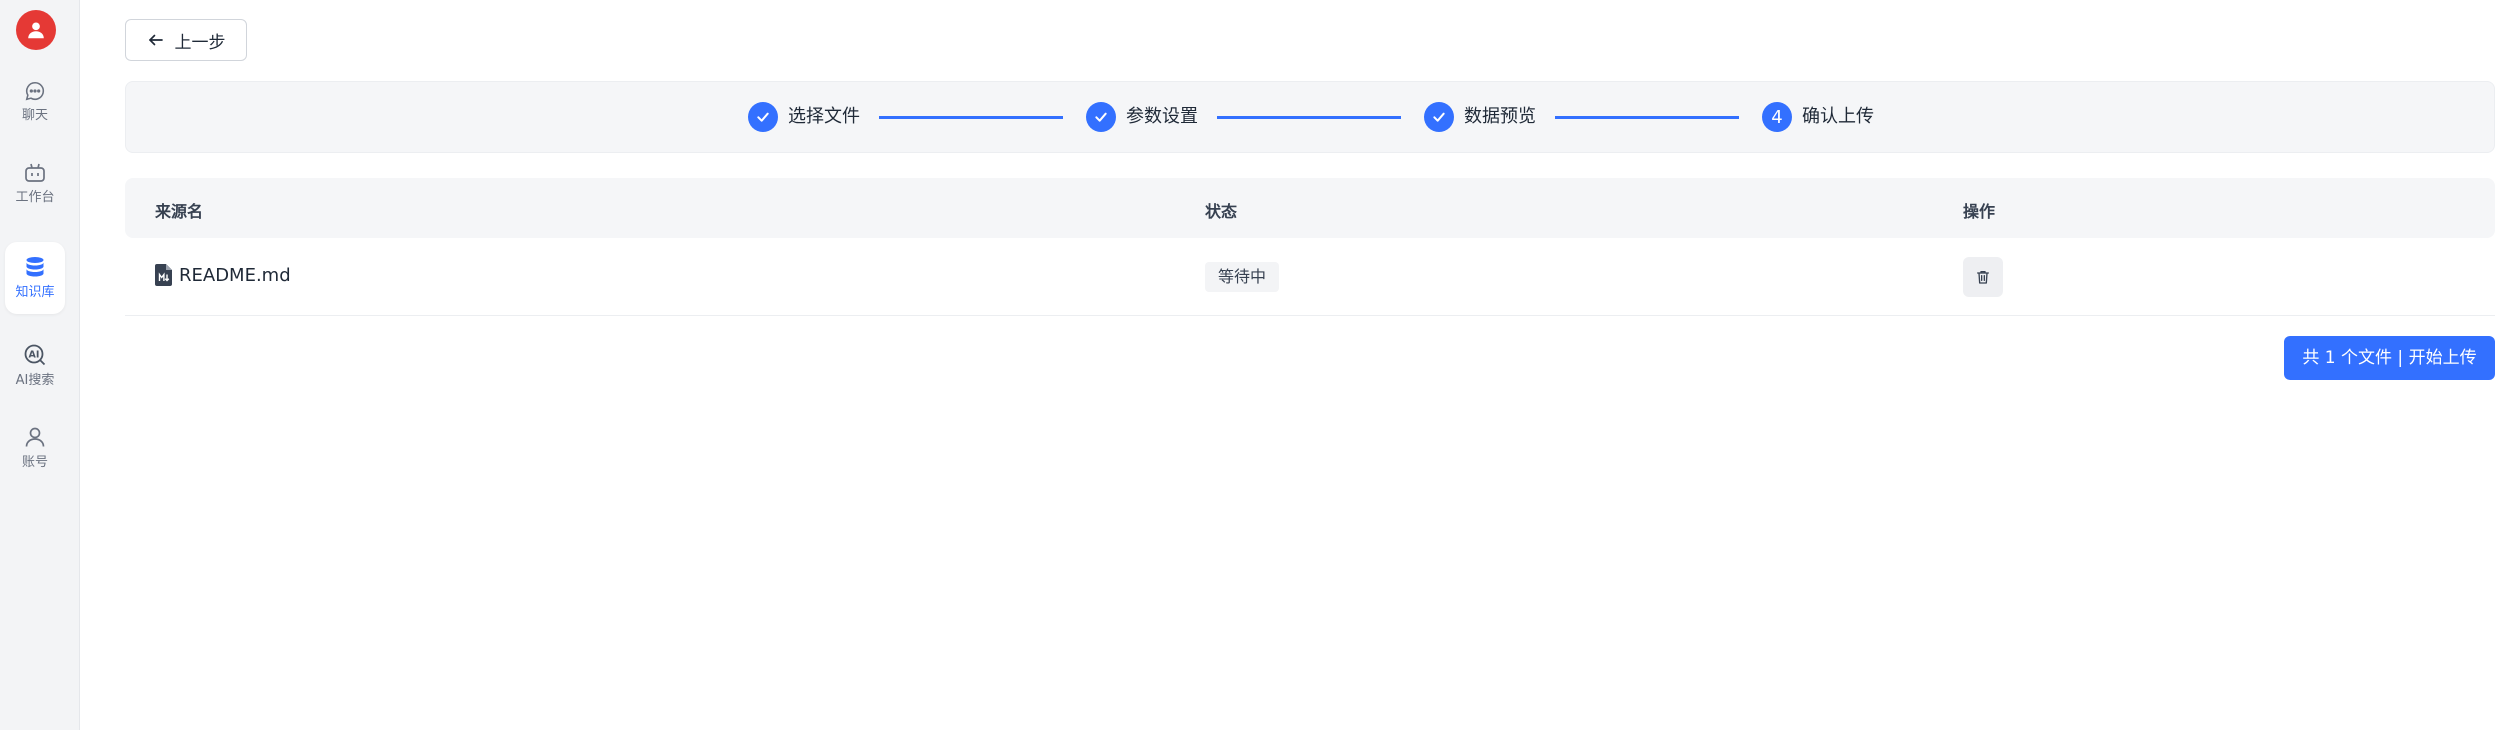  Describe the element at coordinates (1310, 277) in the screenshot. I see `table-row: README.md 等待中` at that location.